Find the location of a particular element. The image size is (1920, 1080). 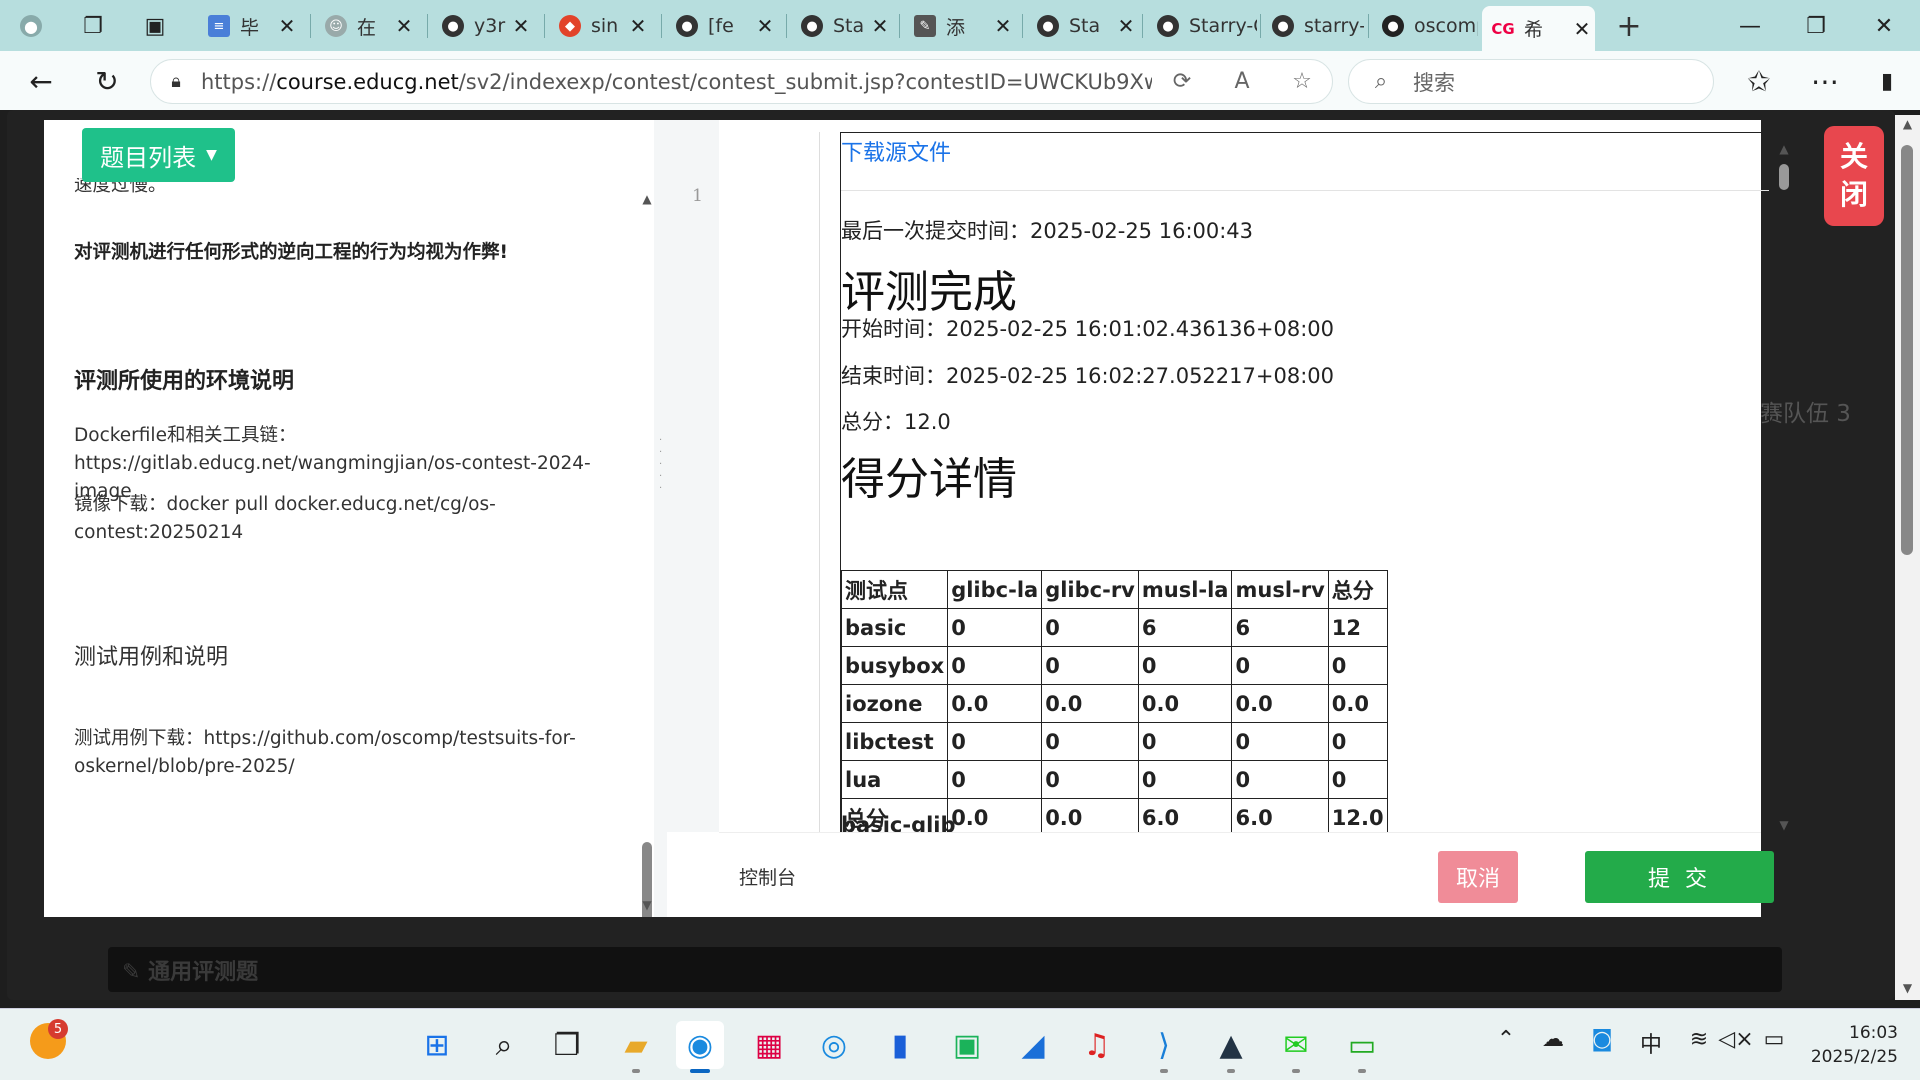

read-aloud-icon: A is located at coordinates (1242, 81).